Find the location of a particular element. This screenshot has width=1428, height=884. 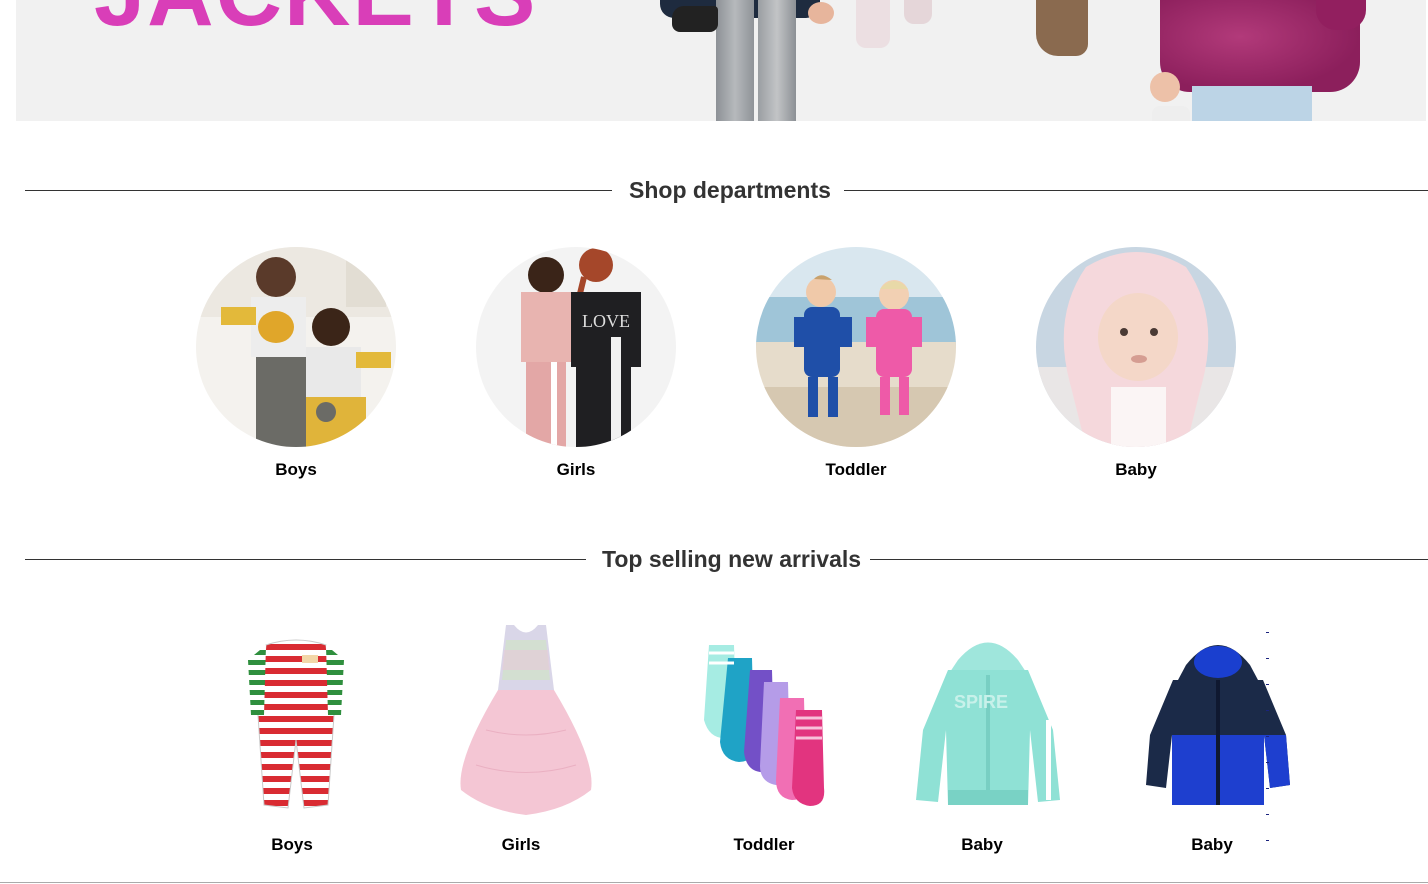

department-toddler-image is located at coordinates (856, 347).